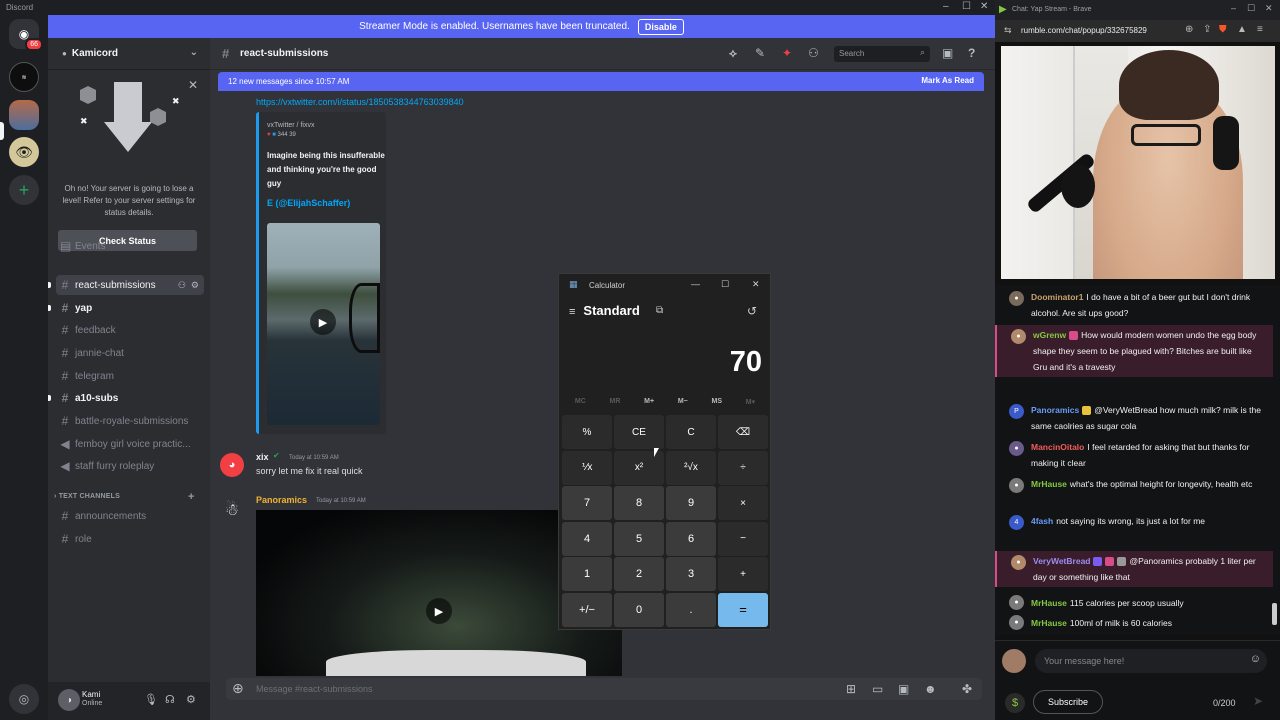 Image resolution: width=1280 pixels, height=720 pixels. What do you see at coordinates (262, 457) in the screenshot?
I see `message-author: xix` at bounding box center [262, 457].